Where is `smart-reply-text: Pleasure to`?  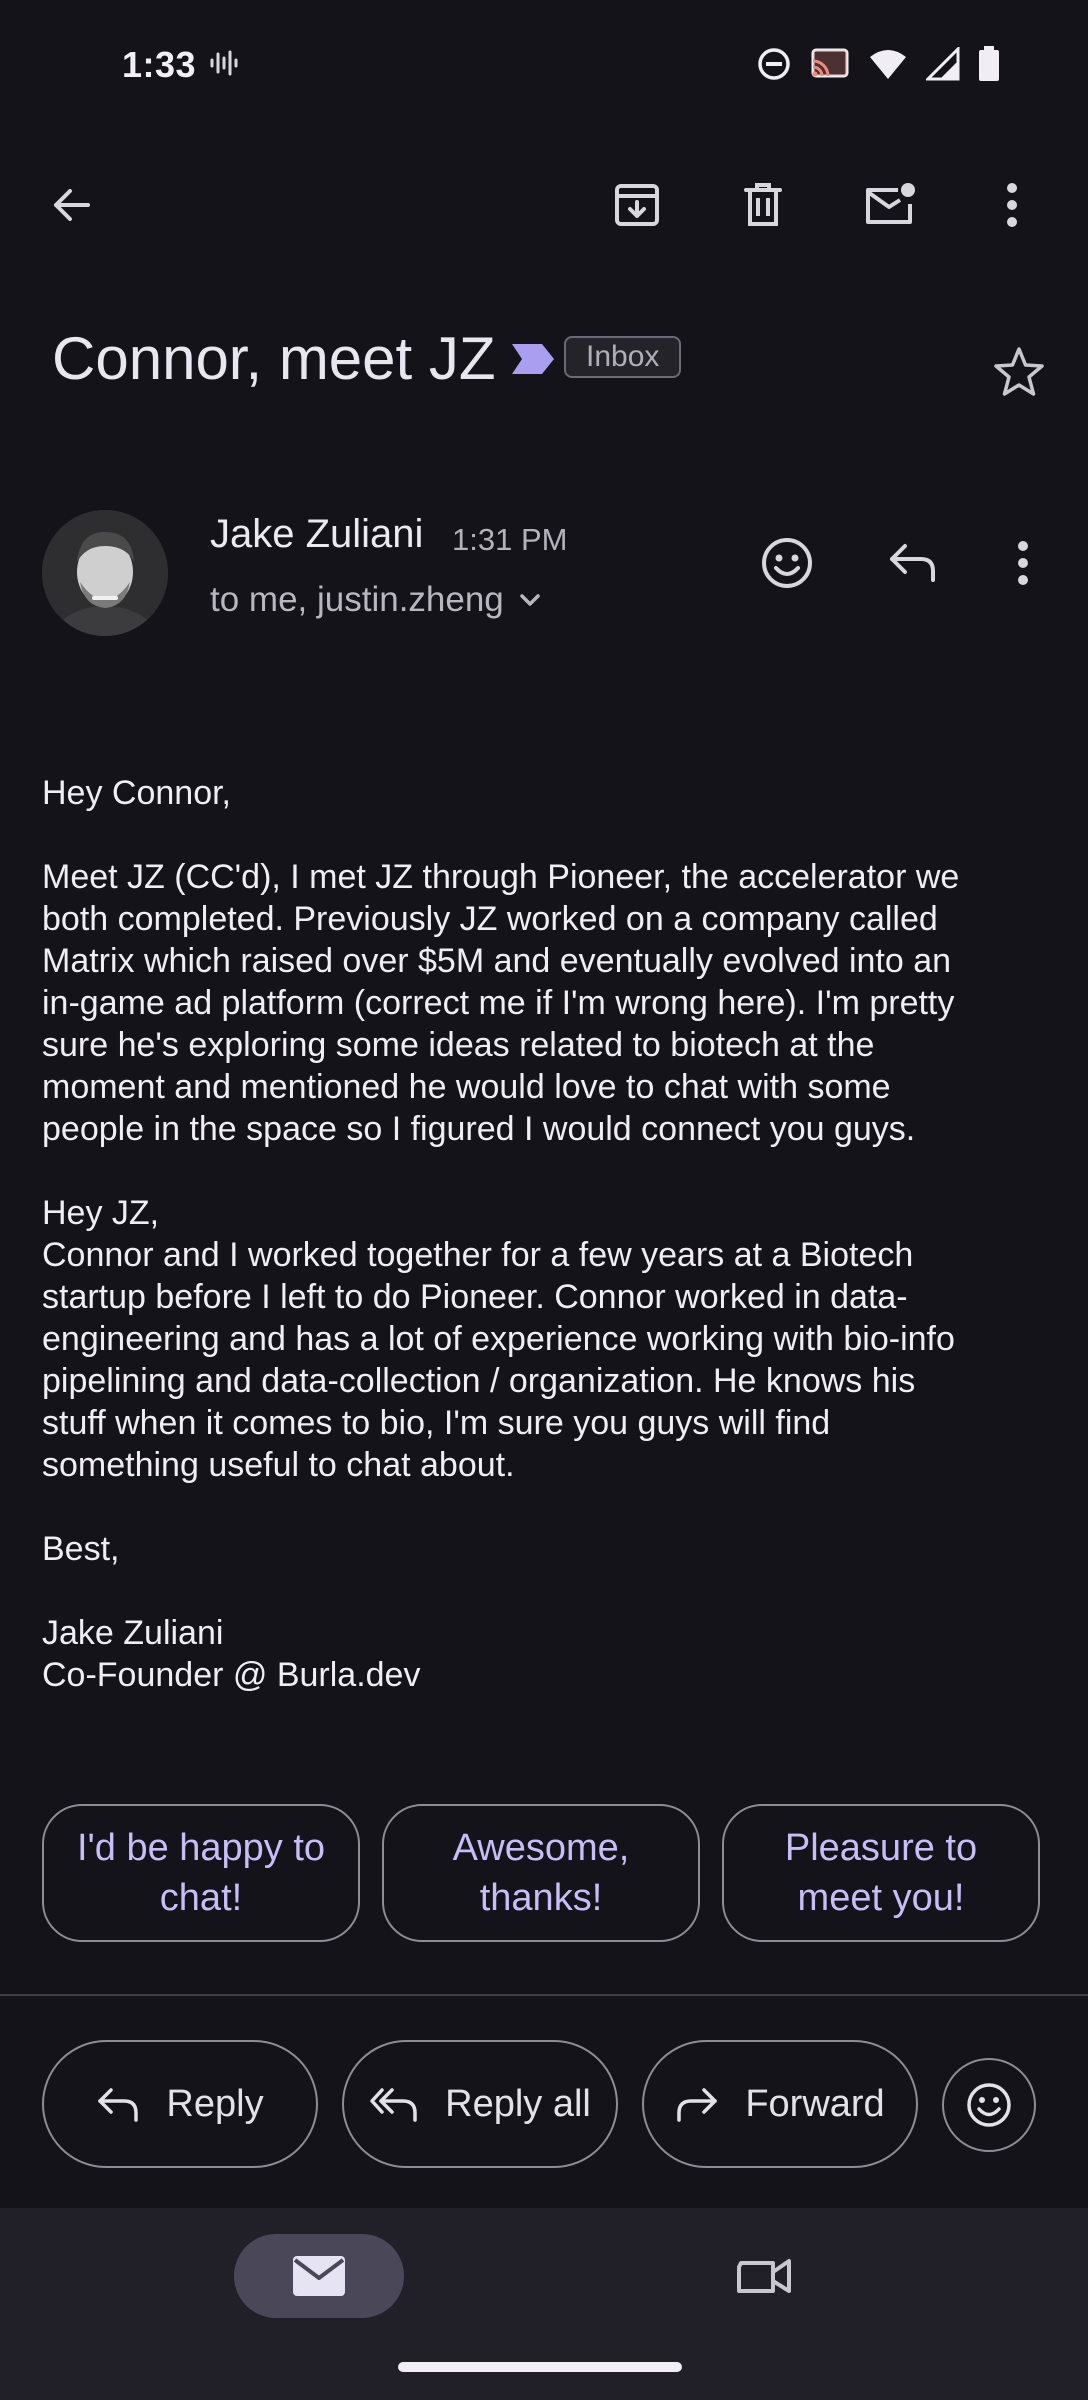
smart-reply-text: Pleasure to is located at coordinates (881, 1848).